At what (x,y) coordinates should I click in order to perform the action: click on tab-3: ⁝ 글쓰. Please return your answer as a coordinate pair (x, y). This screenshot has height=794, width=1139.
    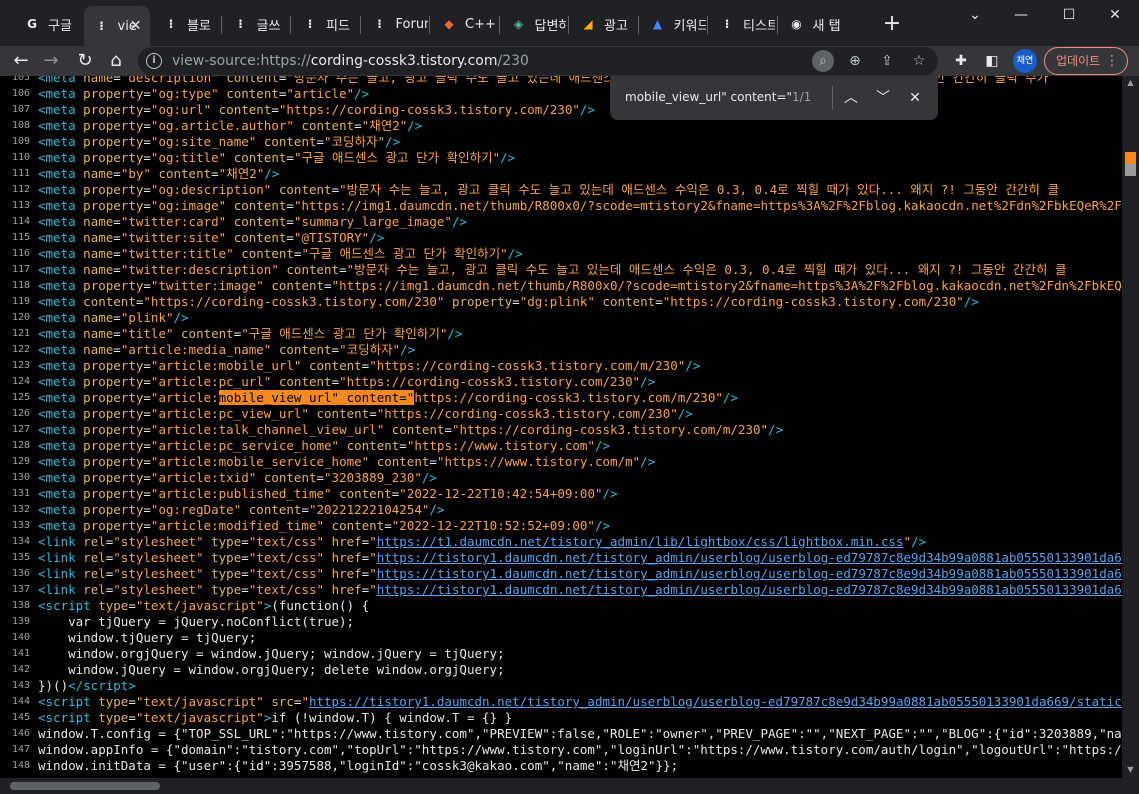
    Looking at the image, I should click on (256, 24).